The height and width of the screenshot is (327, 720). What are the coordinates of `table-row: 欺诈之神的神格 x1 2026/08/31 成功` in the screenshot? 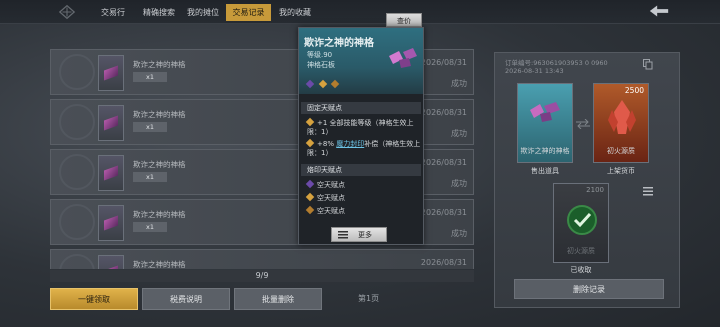 It's located at (262, 259).